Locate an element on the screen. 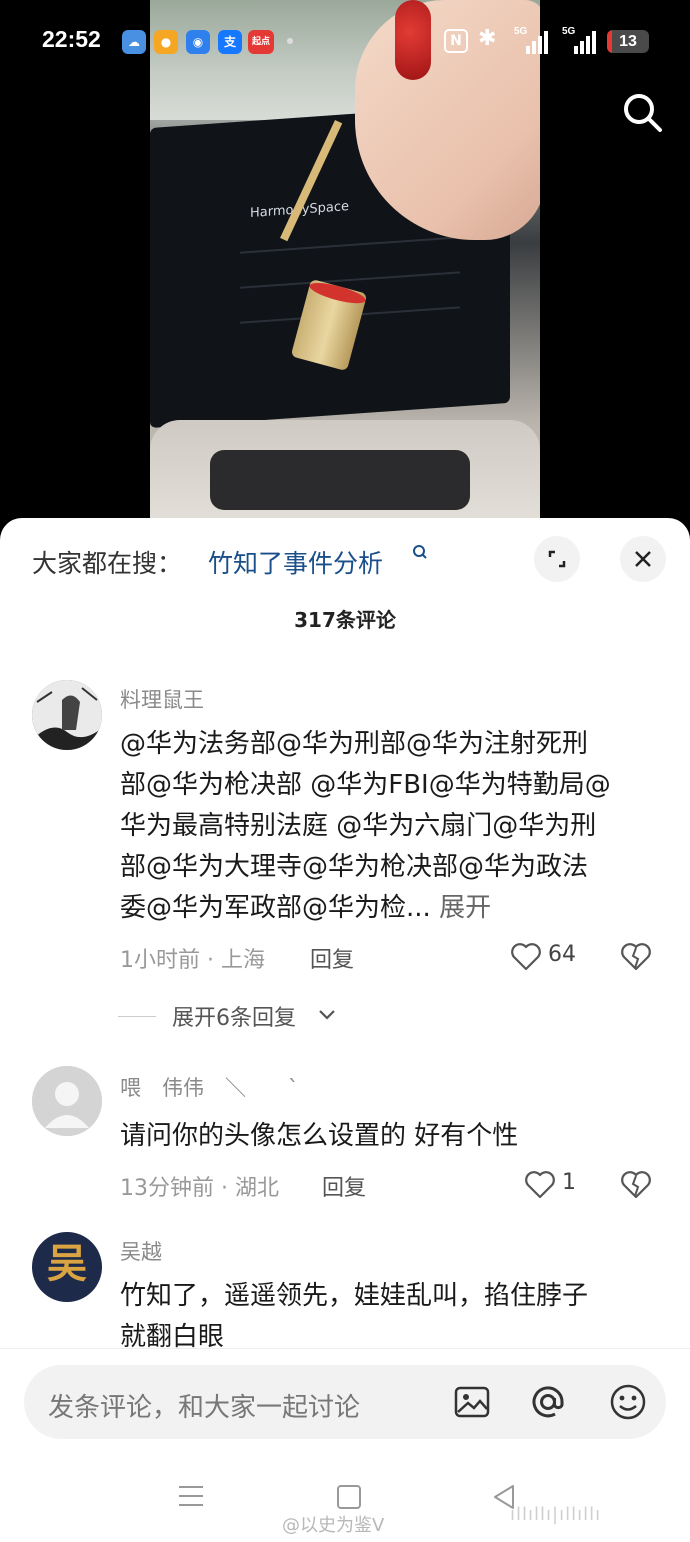 The width and height of the screenshot is (690, 1542). nfc-icon: N is located at coordinates (456, 41).